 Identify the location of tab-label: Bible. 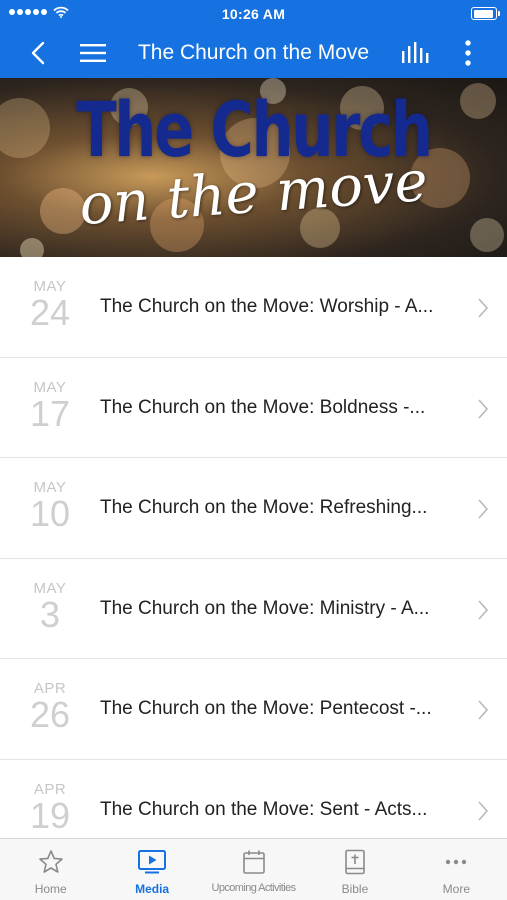
(355, 889).